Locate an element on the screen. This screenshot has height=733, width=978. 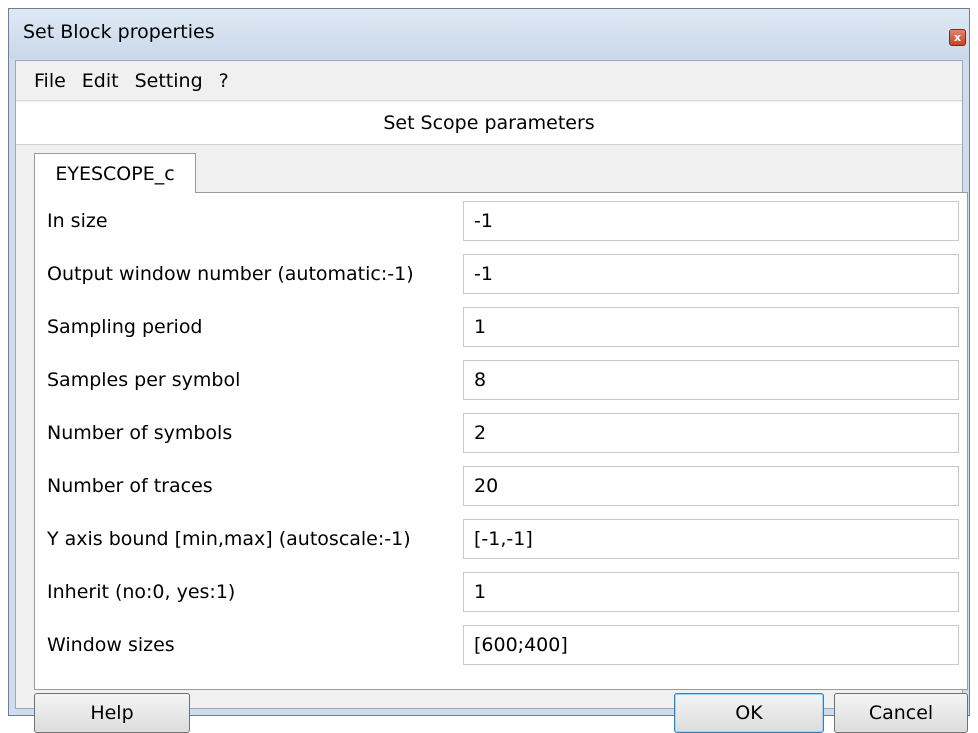
field-row: Number of traces is located at coordinates (501, 486).